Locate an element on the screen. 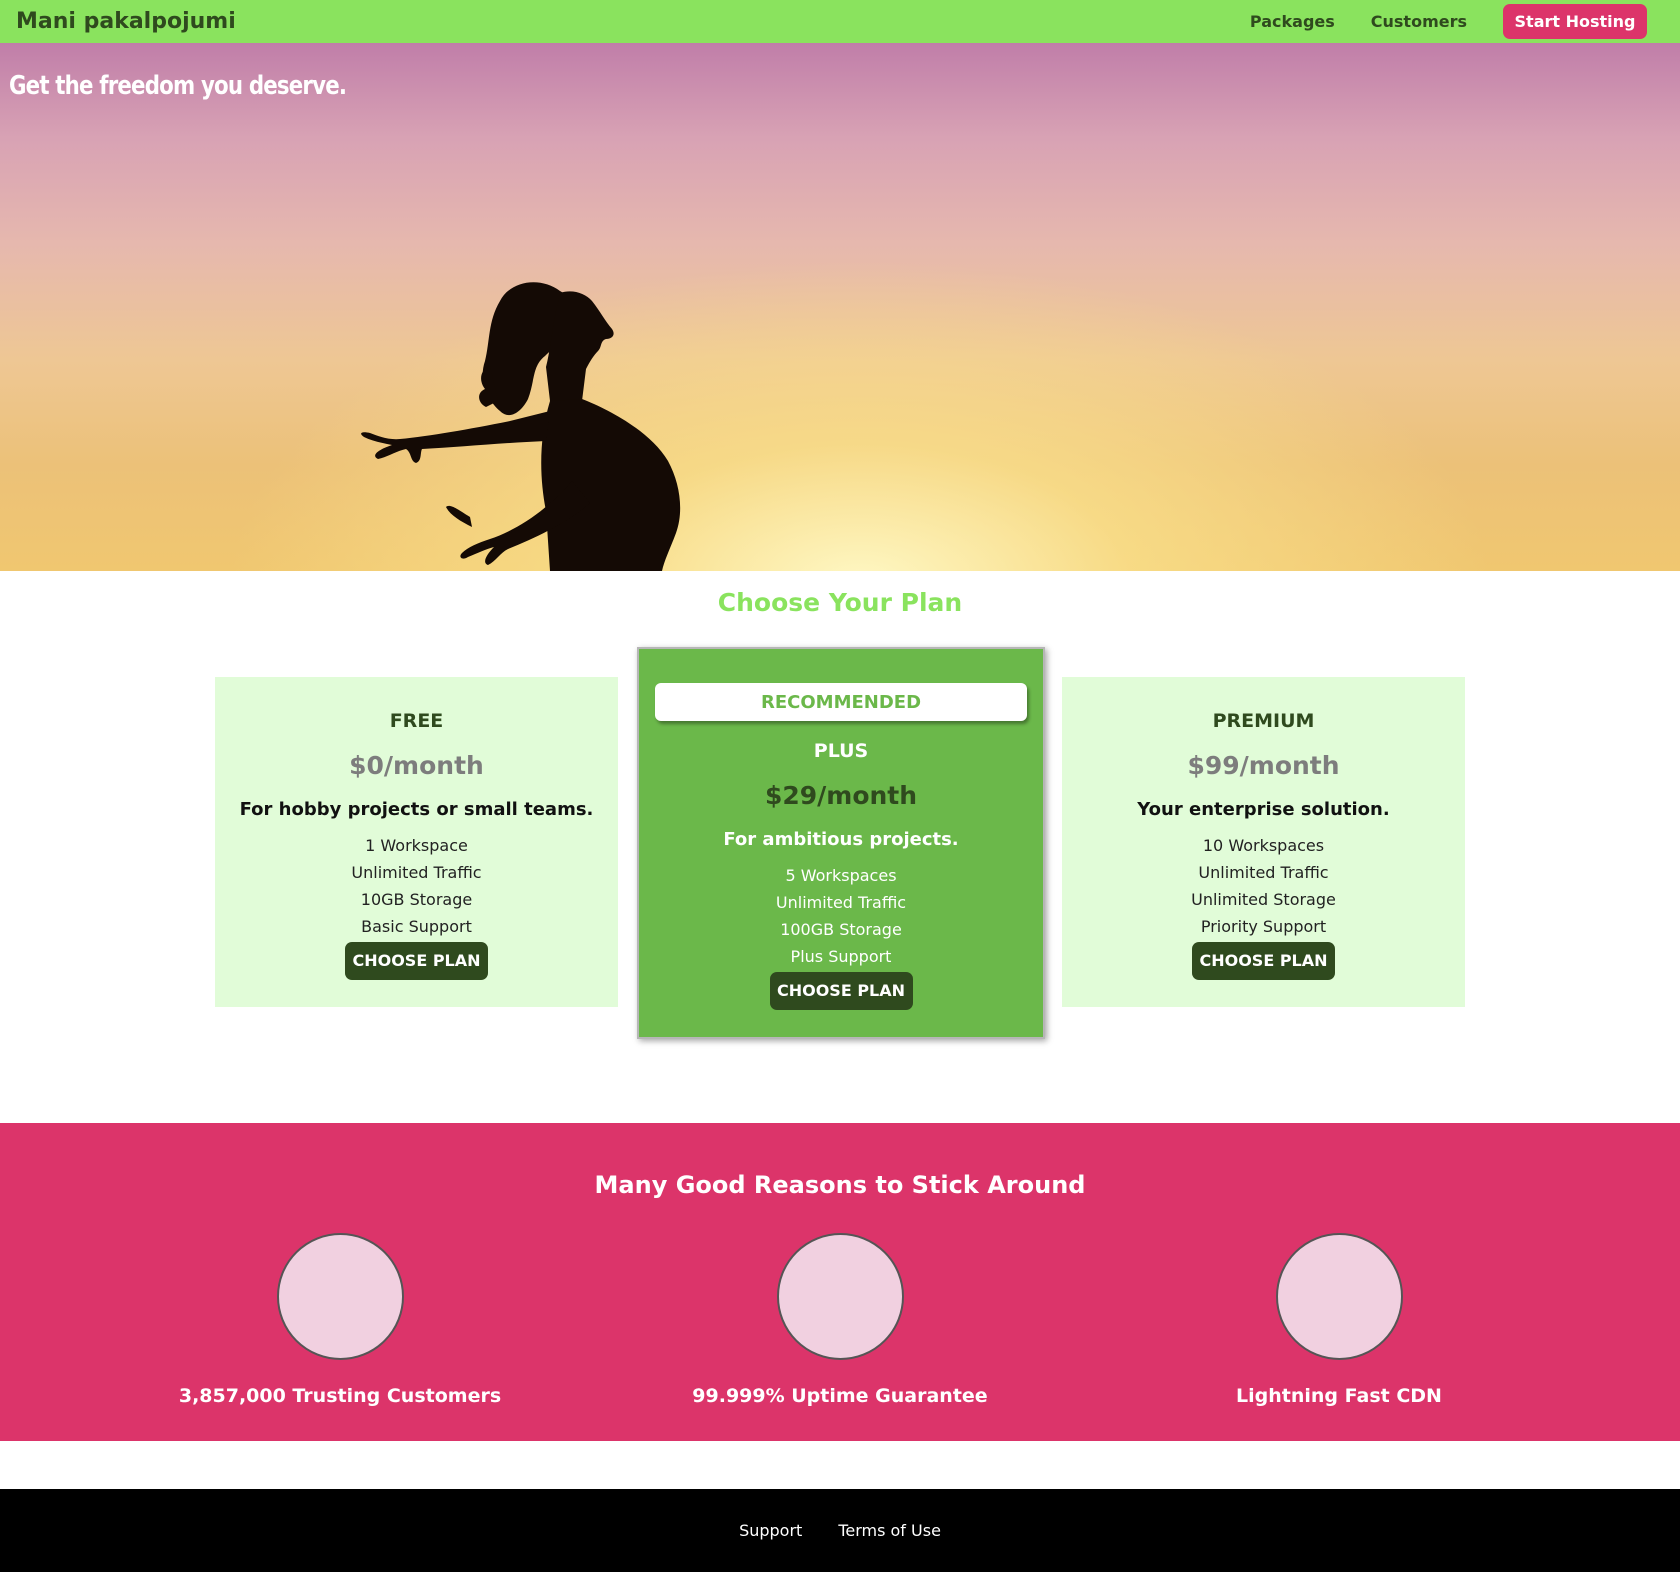 The height and width of the screenshot is (1572, 1680). plan-feature: 1 Workspace is located at coordinates (416, 845).